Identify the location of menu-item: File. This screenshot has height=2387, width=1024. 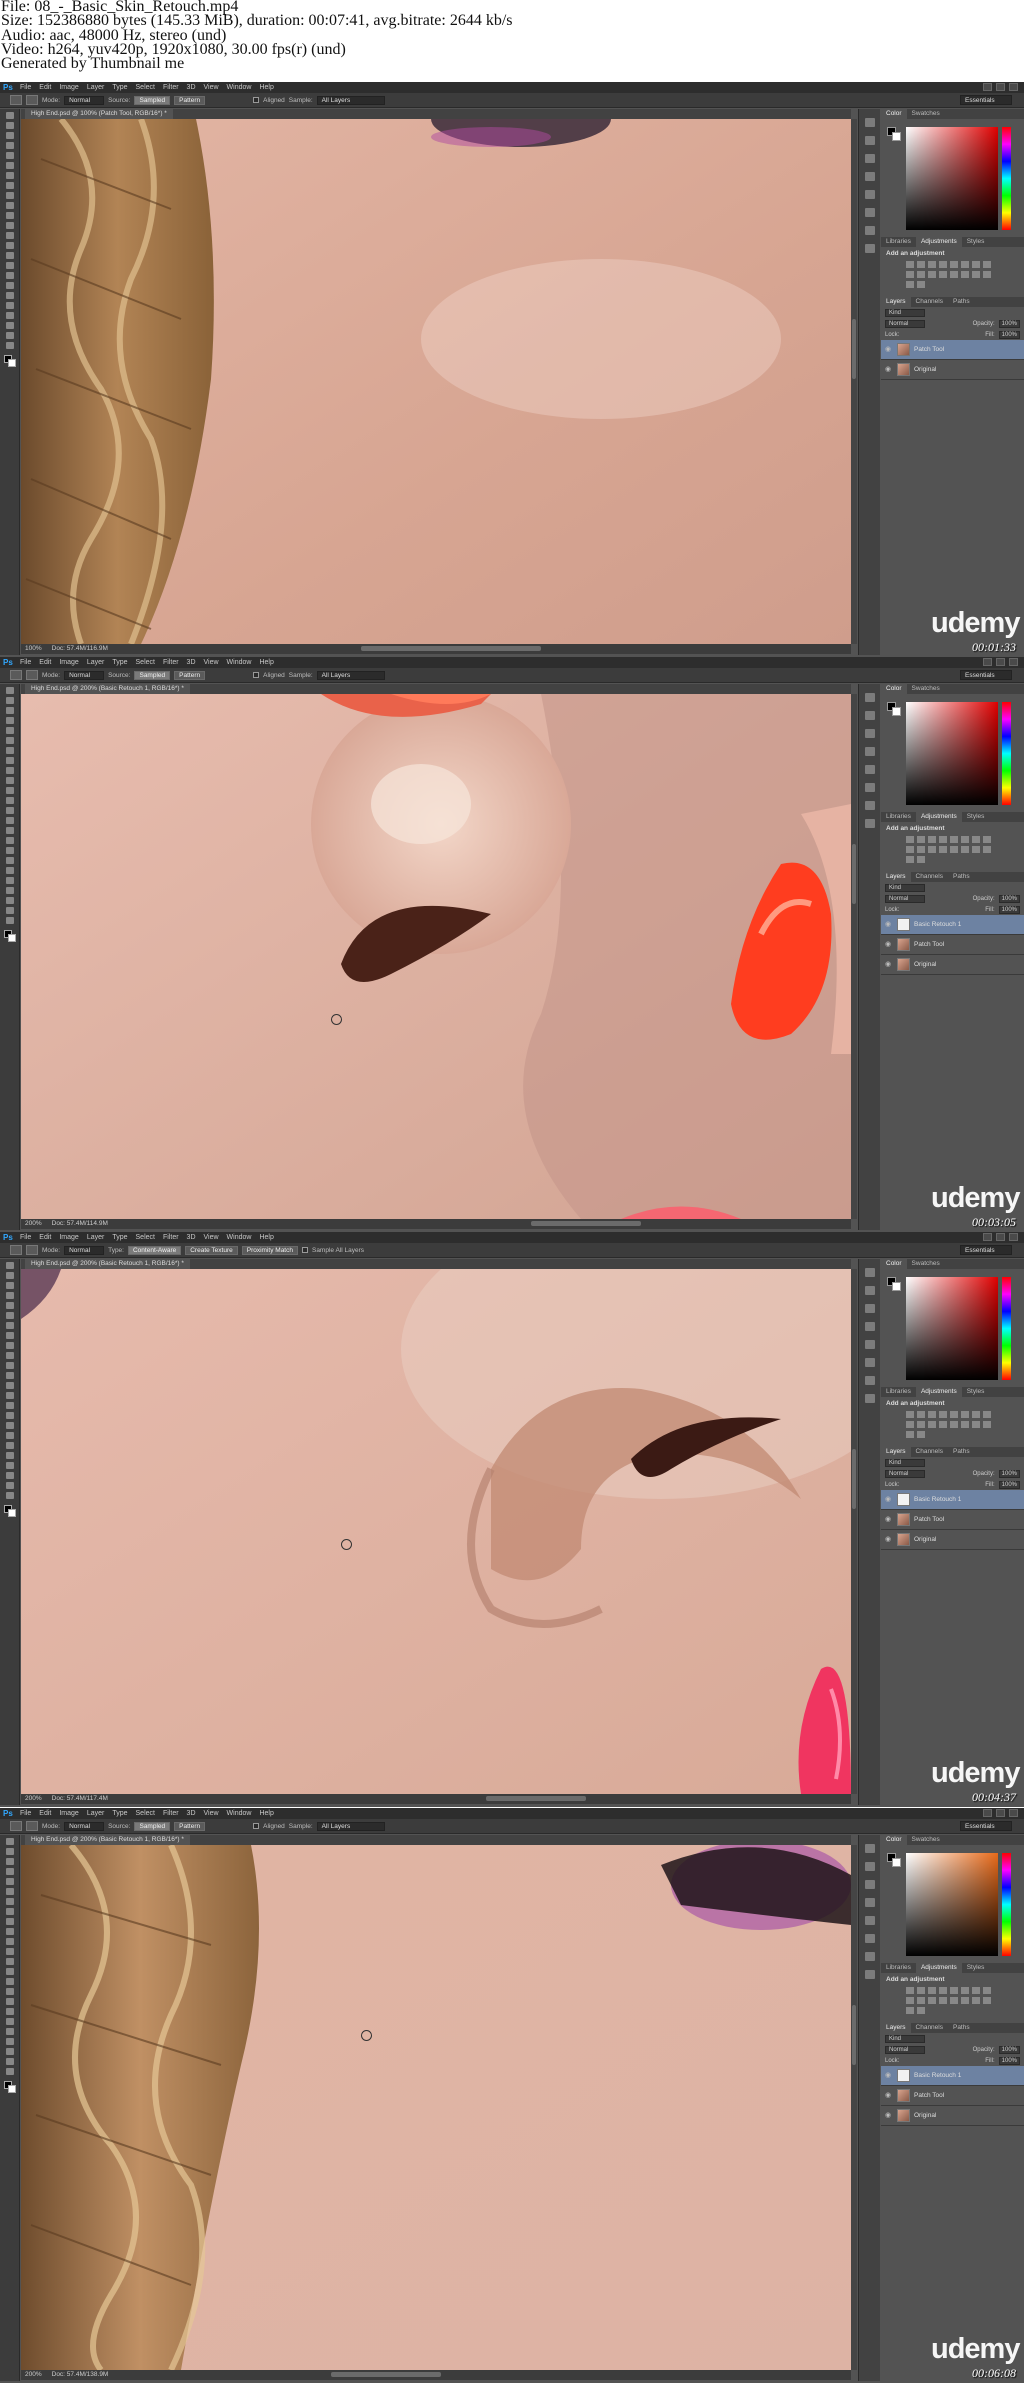
(25, 87).